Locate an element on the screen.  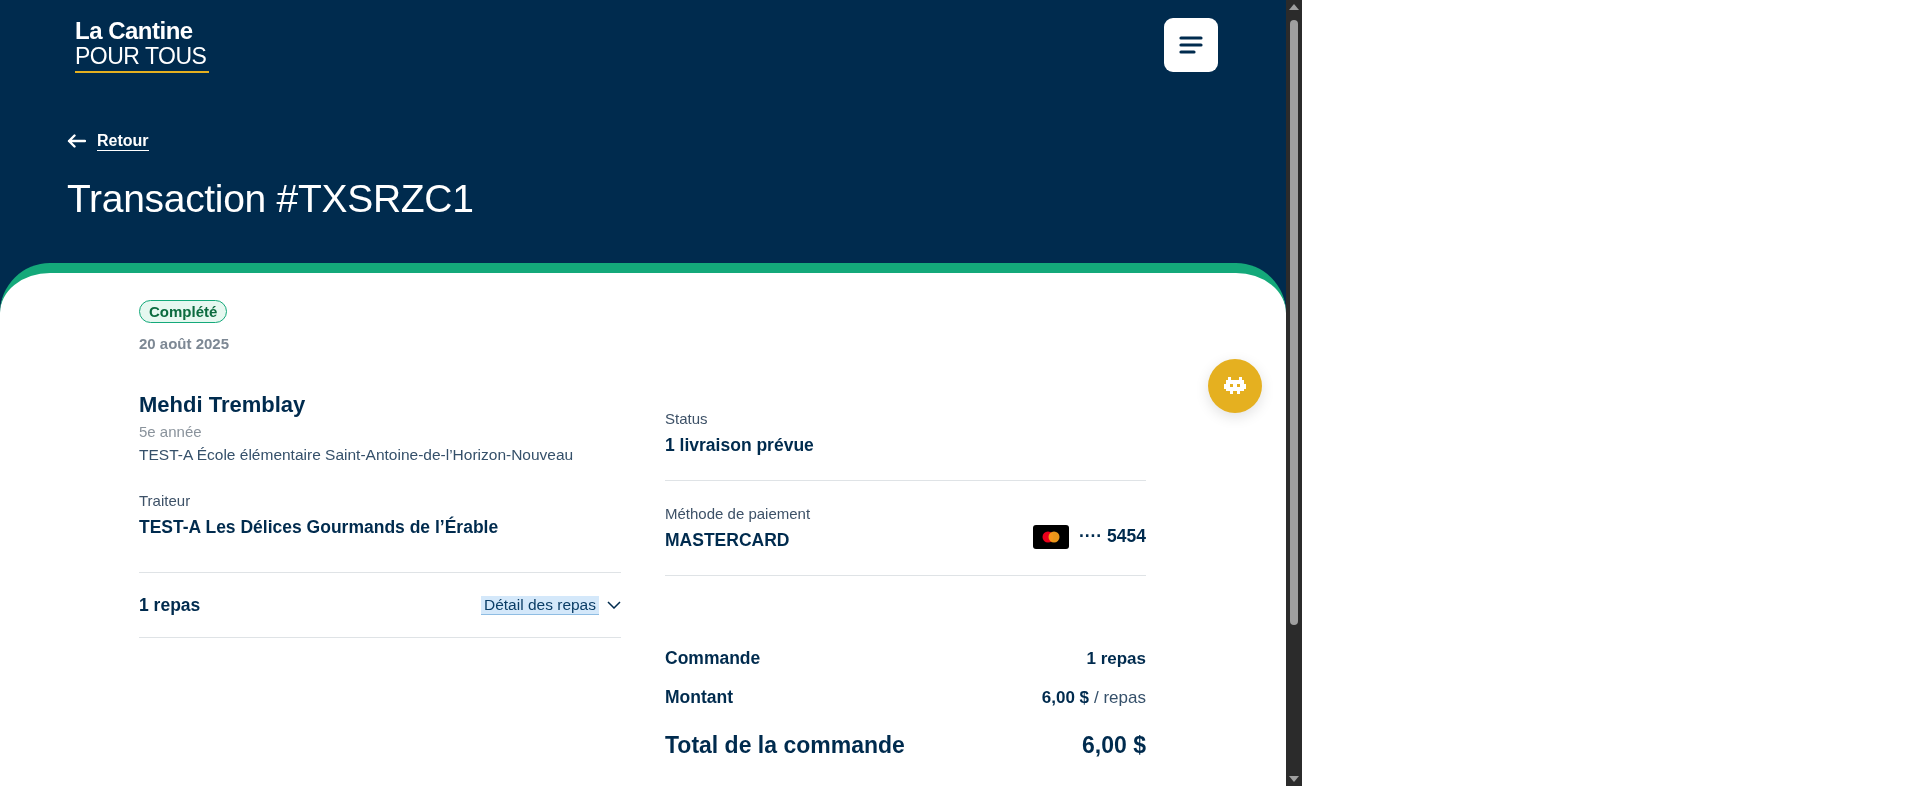
meal-count: 1 repas is located at coordinates (170, 605).